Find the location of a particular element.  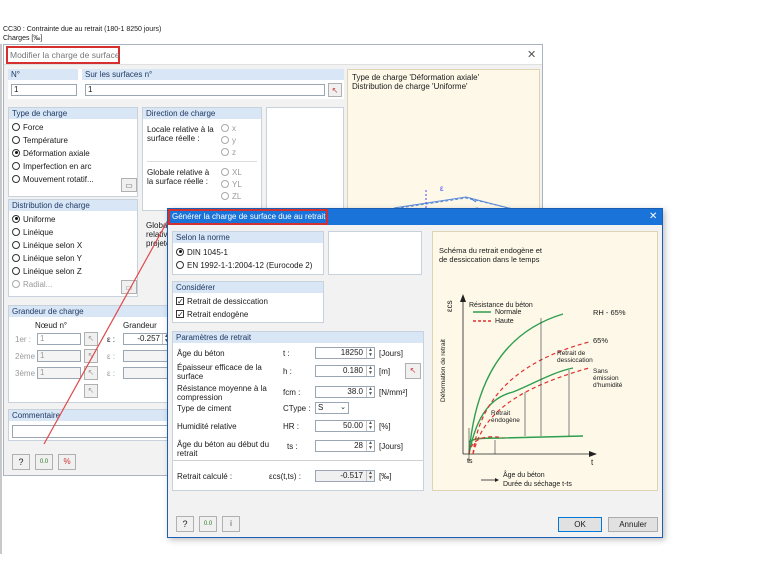

param-strength-sym: fcm : is located at coordinates (292, 392).